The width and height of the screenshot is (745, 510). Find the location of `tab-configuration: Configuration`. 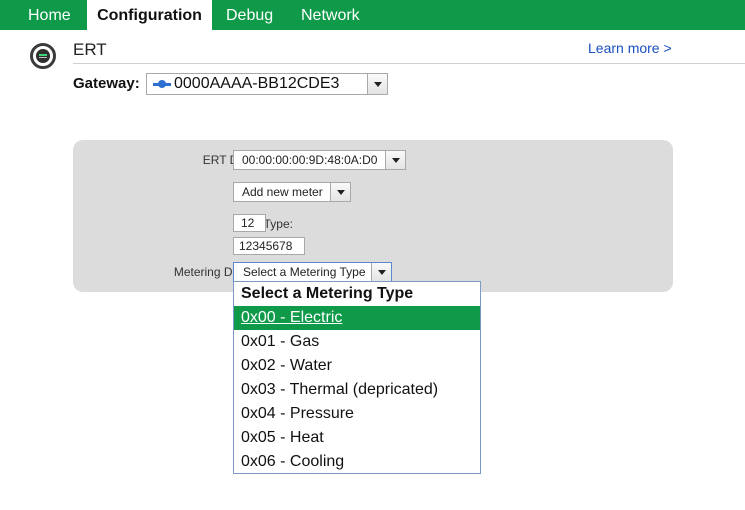

tab-configuration: Configuration is located at coordinates (149, 15).